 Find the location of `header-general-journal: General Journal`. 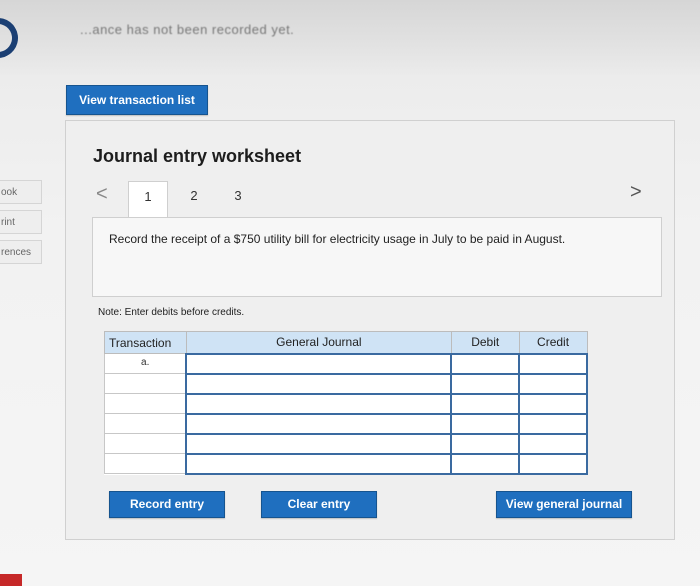

header-general-journal: General Journal is located at coordinates (318, 342).